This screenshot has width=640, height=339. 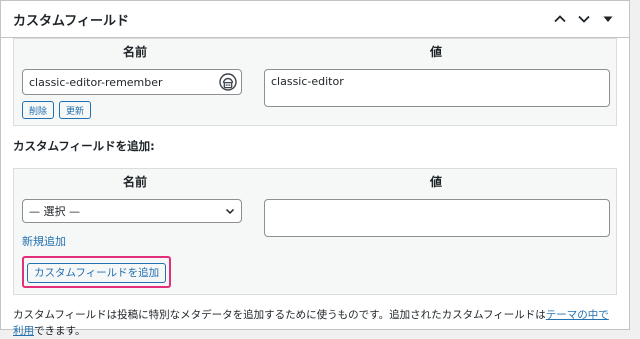 I want to click on metabox-actions, so click(x=584, y=19).